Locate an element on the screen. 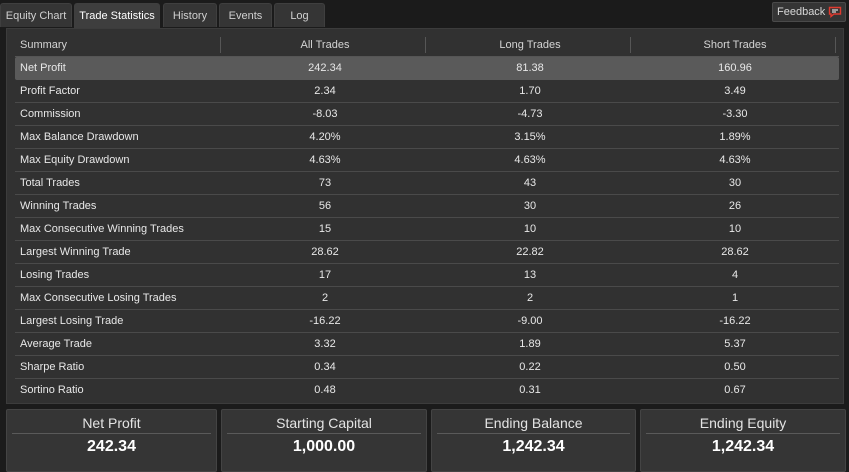 The height and width of the screenshot is (472, 849). card-value: 1,000.00 is located at coordinates (324, 446).